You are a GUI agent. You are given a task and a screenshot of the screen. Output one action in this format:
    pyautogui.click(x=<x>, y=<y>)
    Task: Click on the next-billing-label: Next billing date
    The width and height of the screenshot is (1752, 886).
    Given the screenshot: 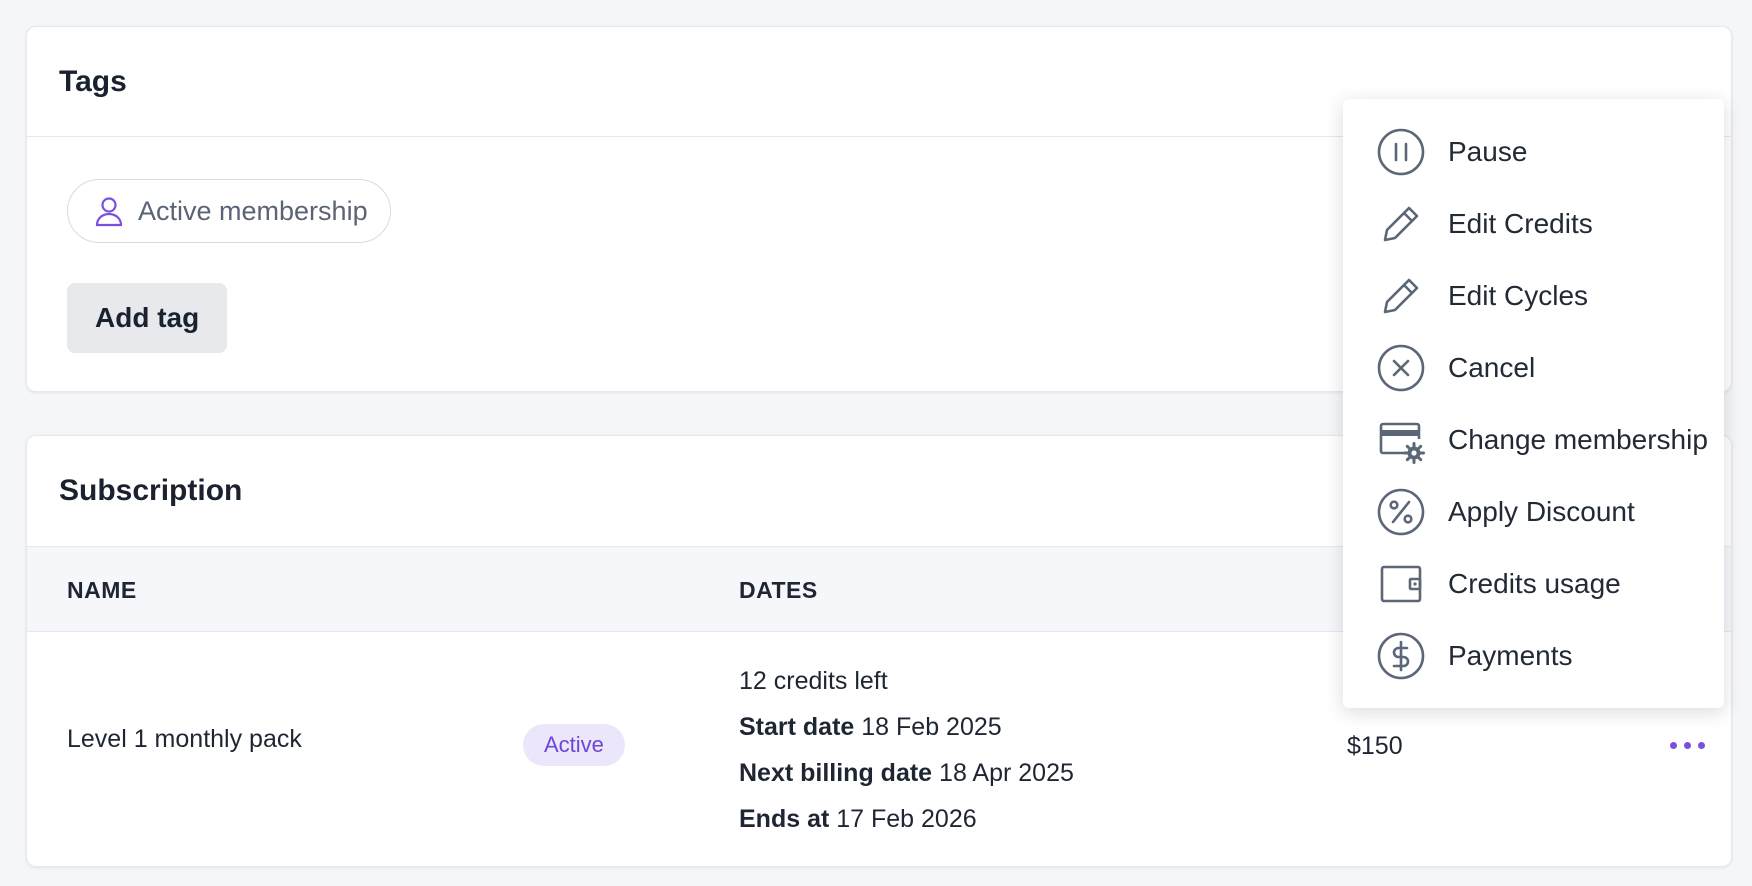 What is the action you would take?
    pyautogui.click(x=836, y=773)
    